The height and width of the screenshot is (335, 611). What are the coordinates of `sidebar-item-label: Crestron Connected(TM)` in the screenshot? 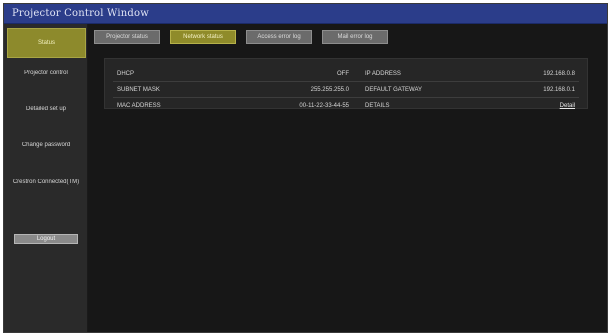 It's located at (46, 182).